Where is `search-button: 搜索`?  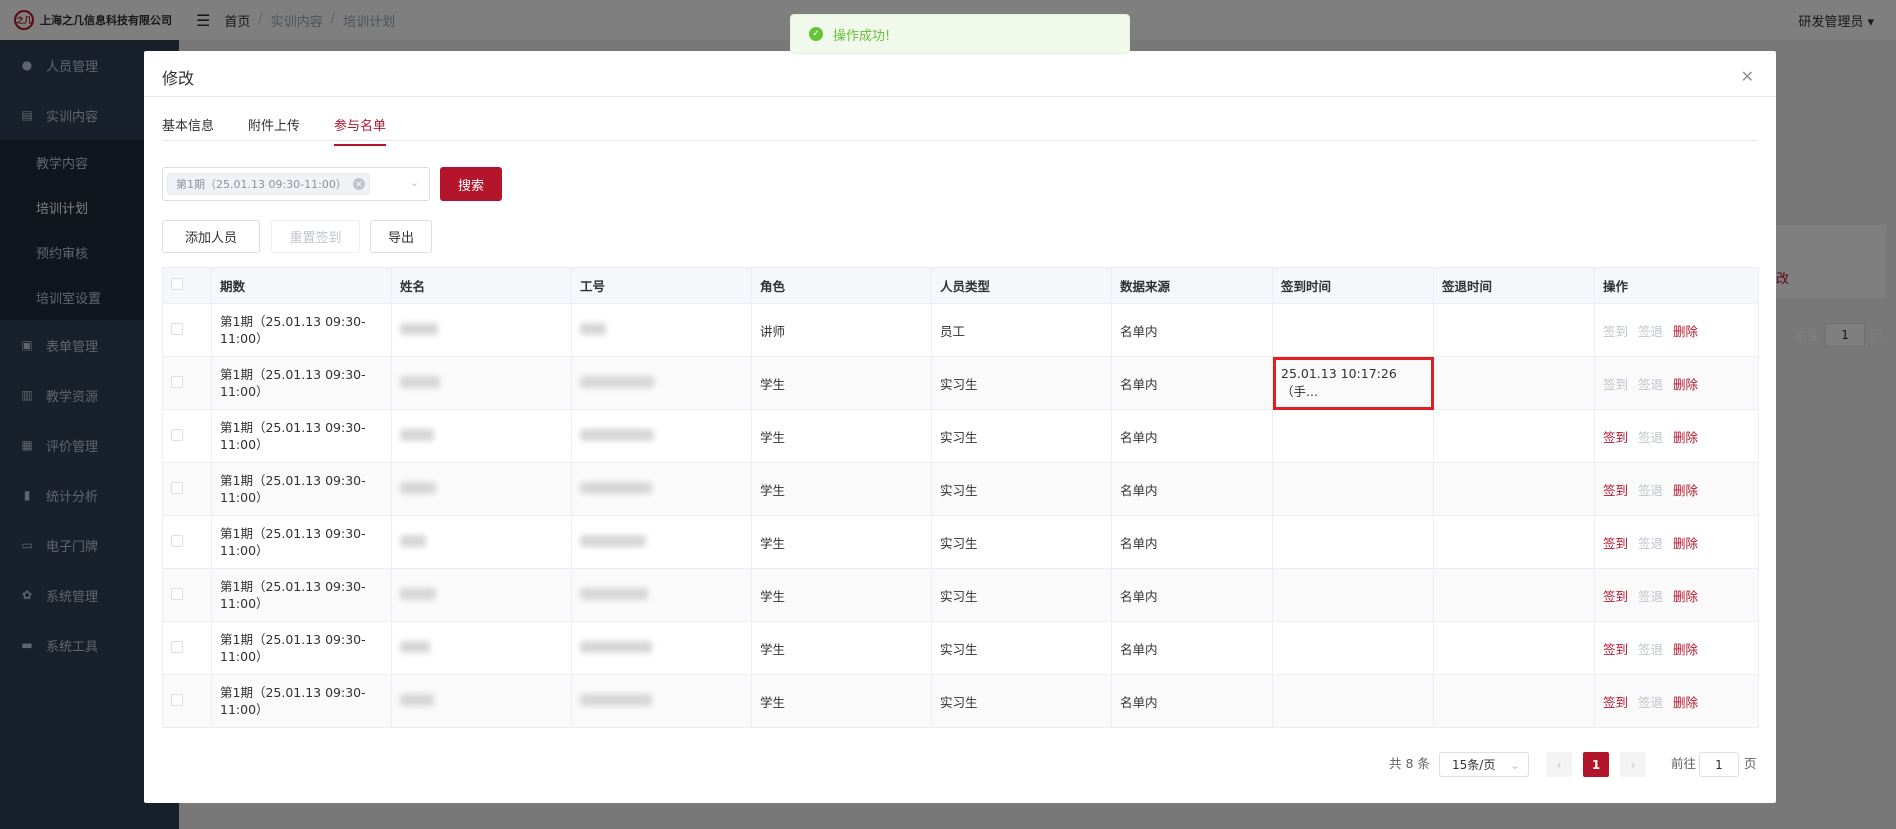
search-button: 搜索 is located at coordinates (471, 184).